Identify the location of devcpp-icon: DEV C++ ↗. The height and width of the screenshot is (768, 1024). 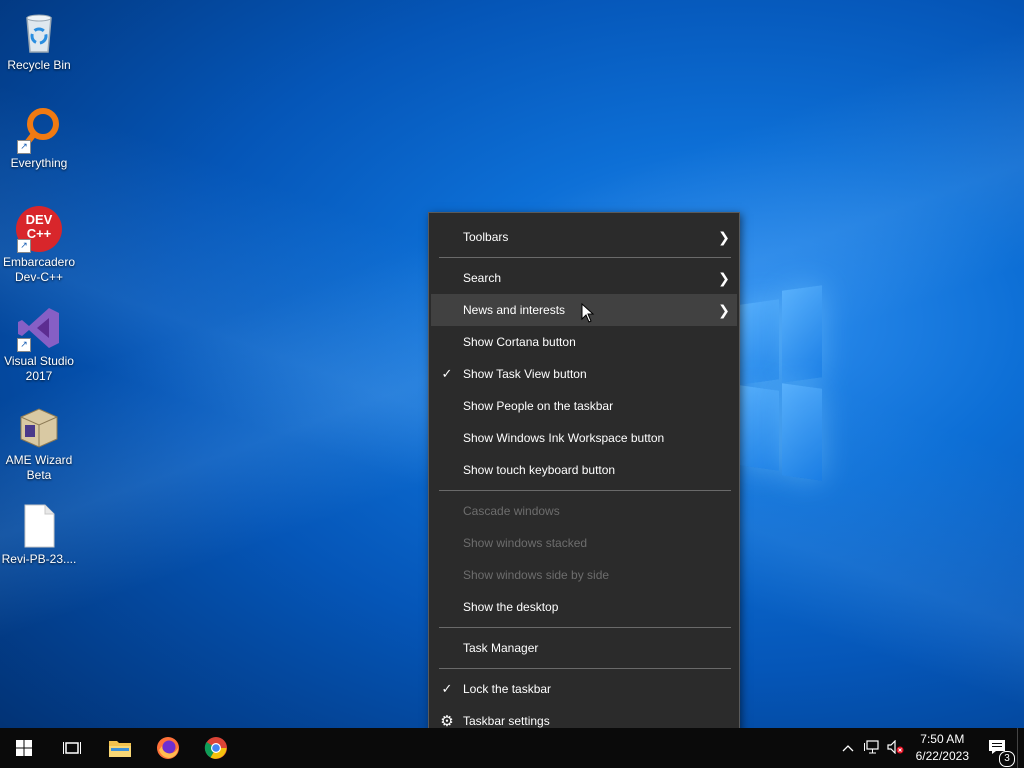
(39, 229).